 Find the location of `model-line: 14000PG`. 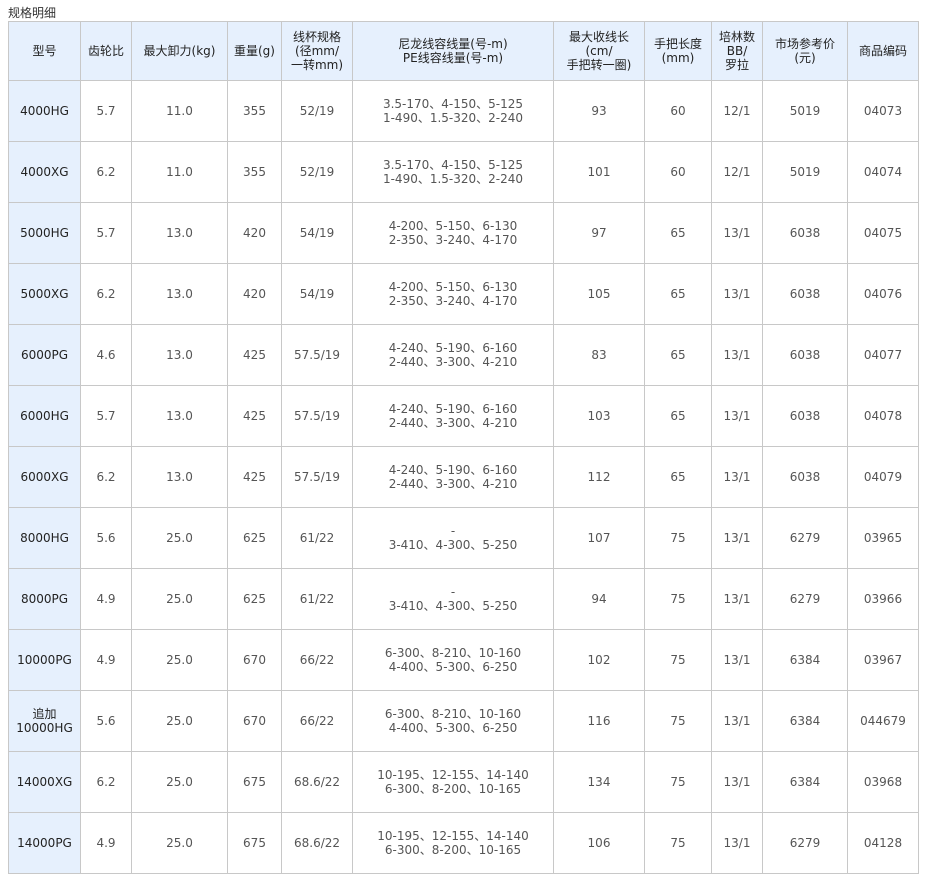

model-line: 14000PG is located at coordinates (44, 843).